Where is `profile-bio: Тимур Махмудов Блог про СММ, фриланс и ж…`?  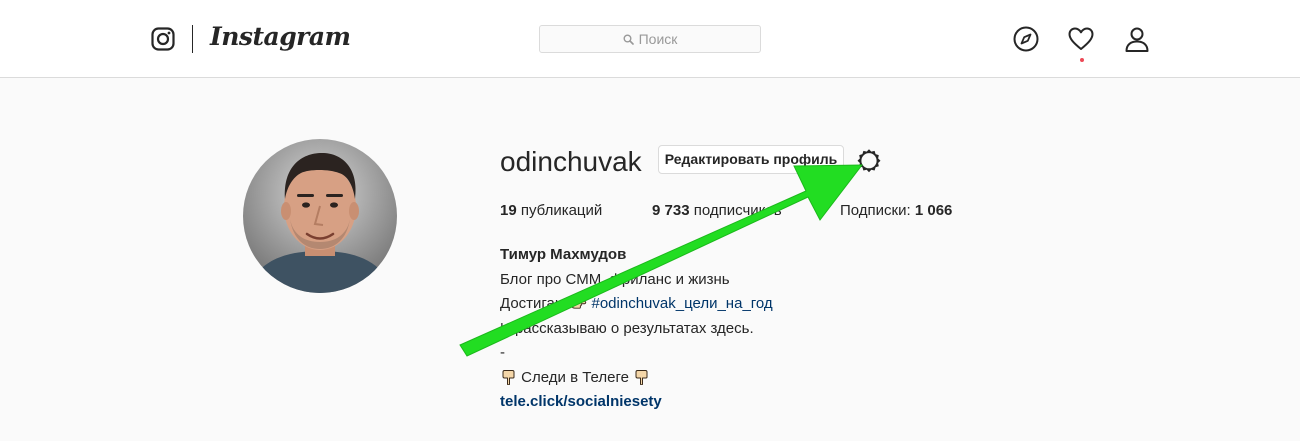
profile-bio: Тимур Махмудов Блог про СММ, фриланс и ж… is located at coordinates (636, 329).